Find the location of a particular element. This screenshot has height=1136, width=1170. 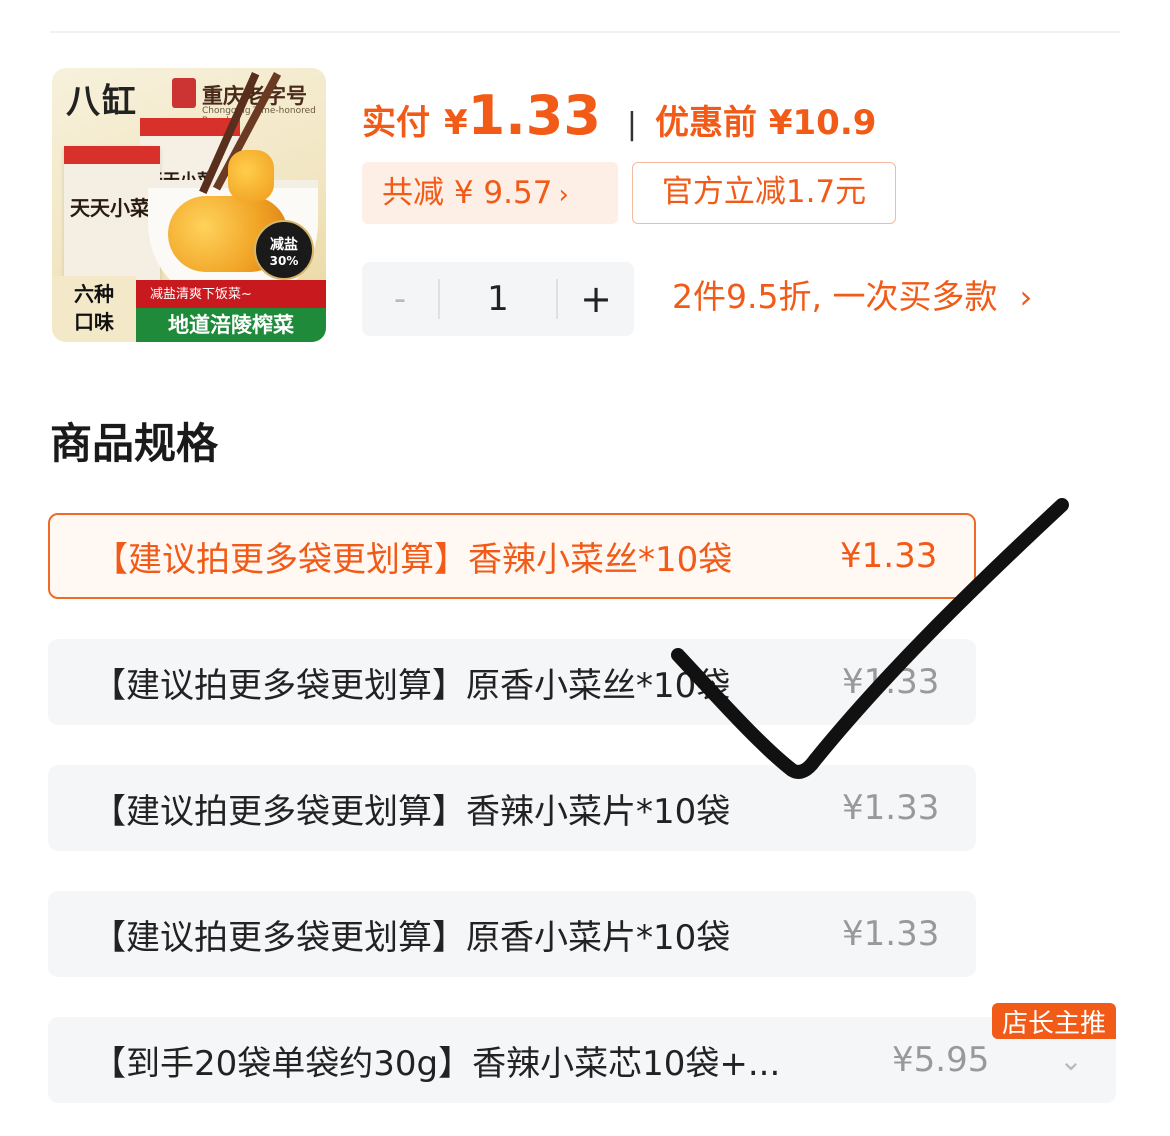

image-seal-icon is located at coordinates (184, 93).